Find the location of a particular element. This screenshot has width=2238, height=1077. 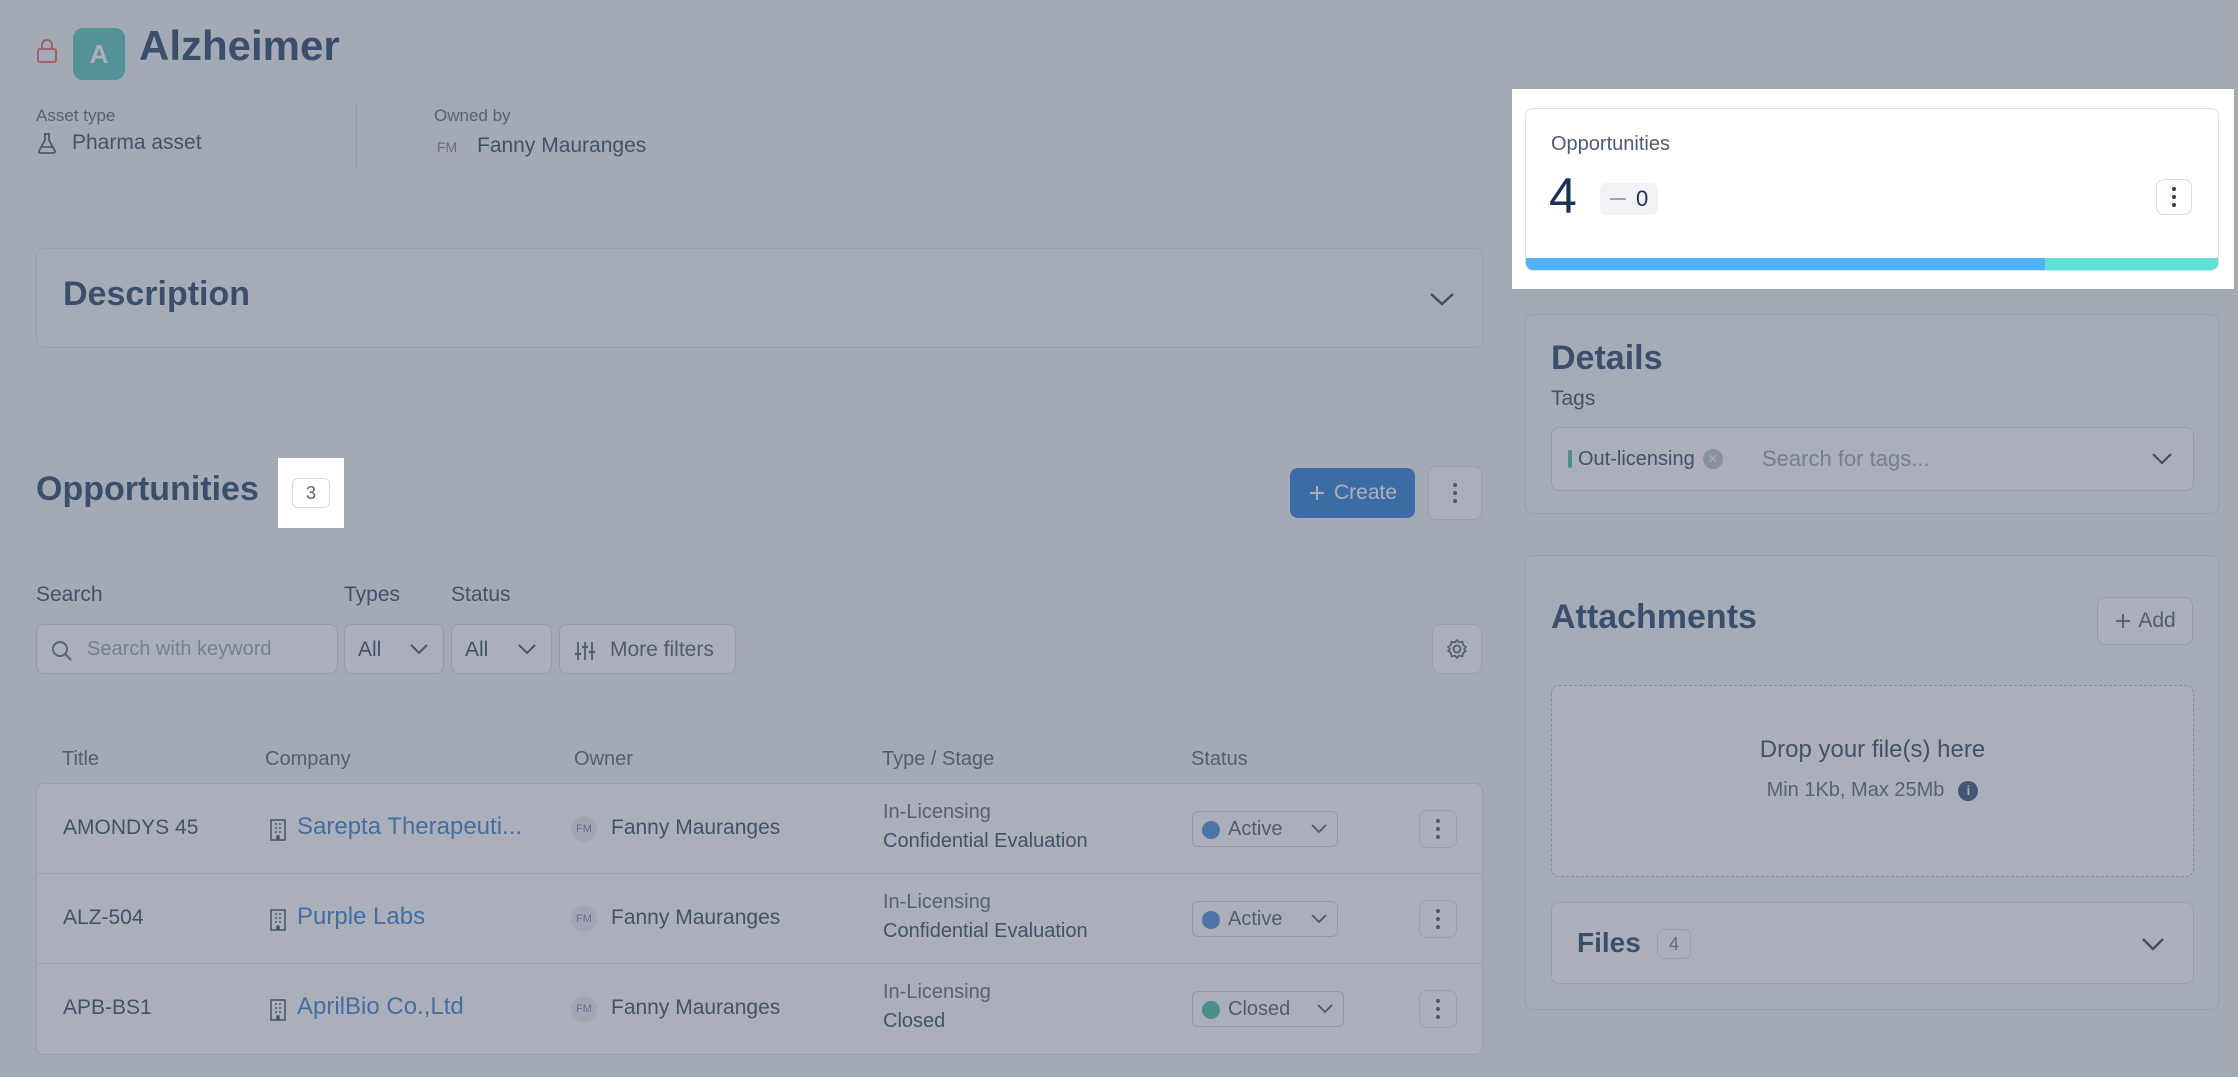

gear-icon is located at coordinates (1457, 649).